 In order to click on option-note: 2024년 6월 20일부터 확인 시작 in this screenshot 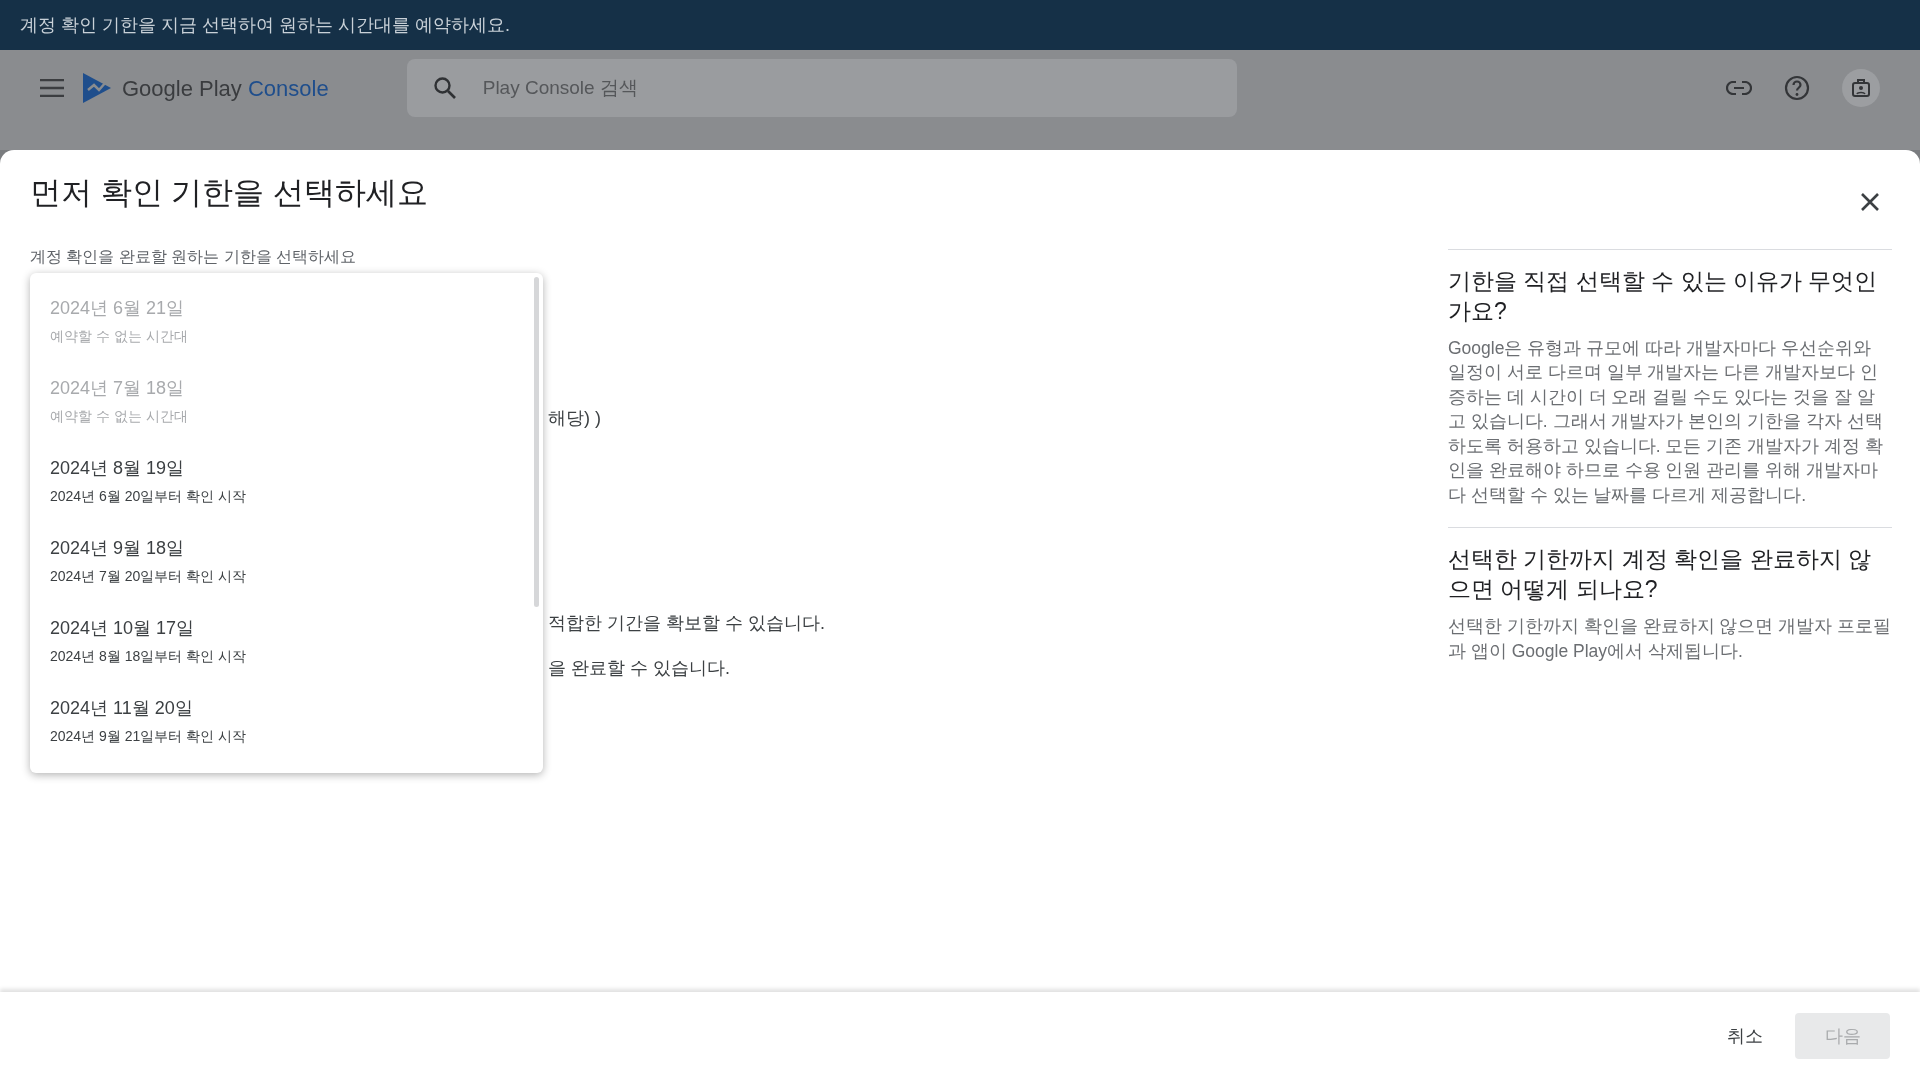, I will do `click(148, 496)`.